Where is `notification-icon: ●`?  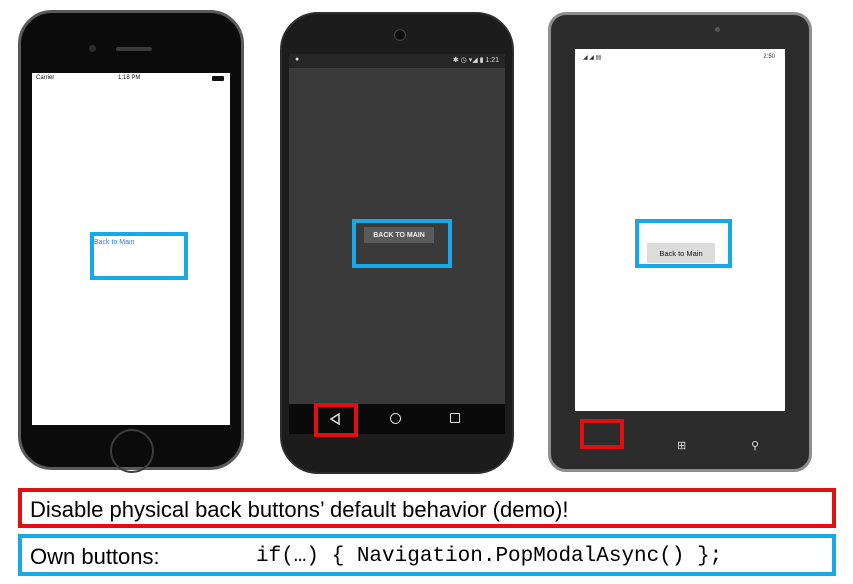
notification-icon: ● is located at coordinates (297, 59).